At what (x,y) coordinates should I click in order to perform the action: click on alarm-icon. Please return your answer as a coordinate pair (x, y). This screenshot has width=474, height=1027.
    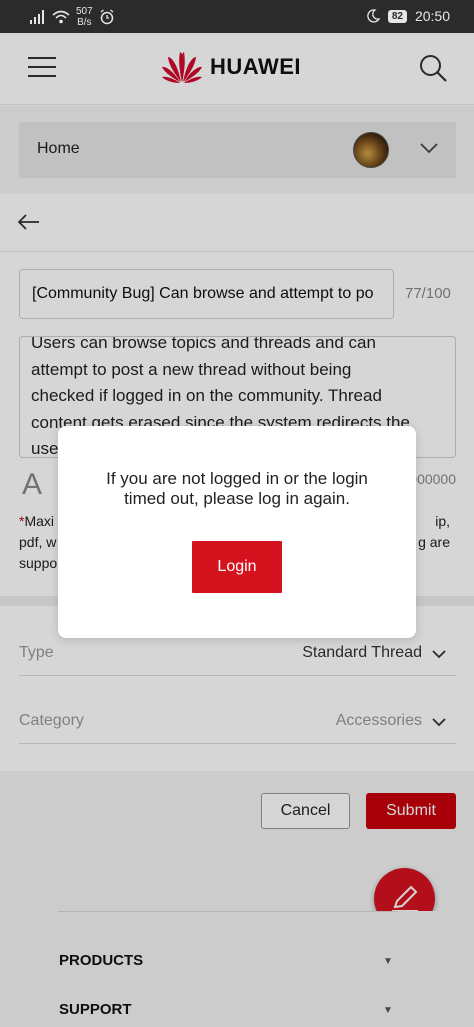
    Looking at the image, I should click on (107, 17).